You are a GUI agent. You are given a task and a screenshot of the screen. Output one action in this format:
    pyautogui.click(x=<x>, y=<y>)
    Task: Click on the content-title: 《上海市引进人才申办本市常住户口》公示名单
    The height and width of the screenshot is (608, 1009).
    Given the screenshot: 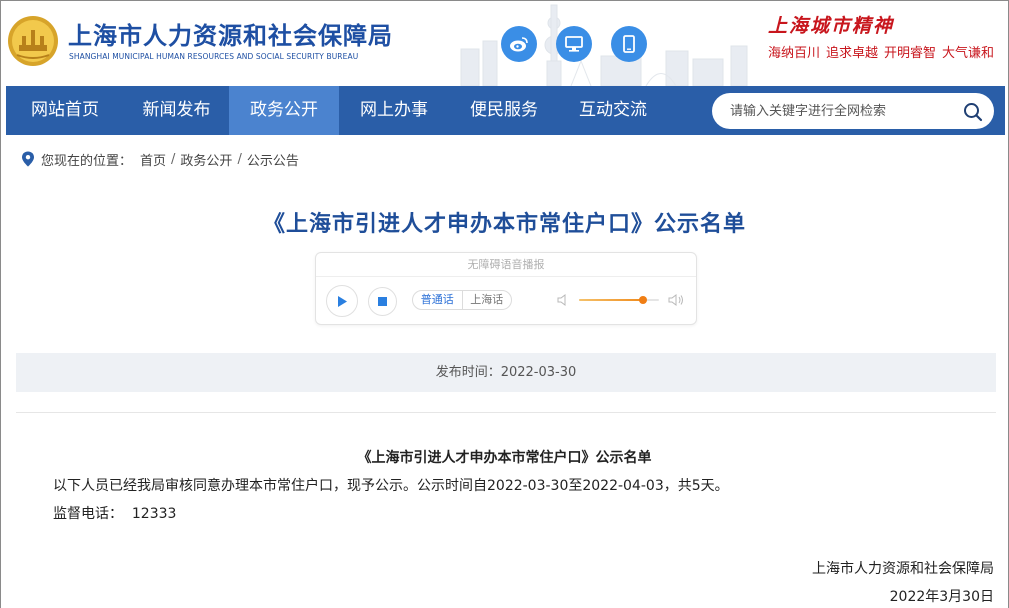 What is the action you would take?
    pyautogui.click(x=504, y=458)
    